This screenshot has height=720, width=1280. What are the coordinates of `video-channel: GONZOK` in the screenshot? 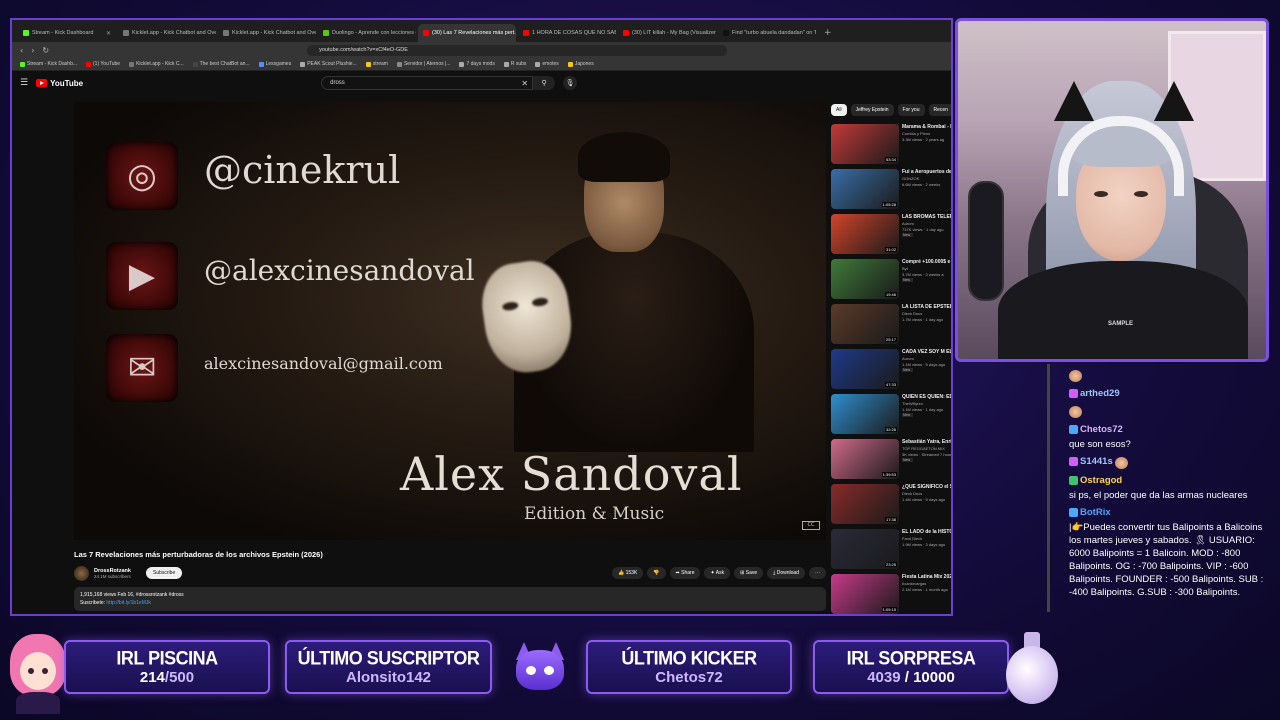 It's located at (926, 178).